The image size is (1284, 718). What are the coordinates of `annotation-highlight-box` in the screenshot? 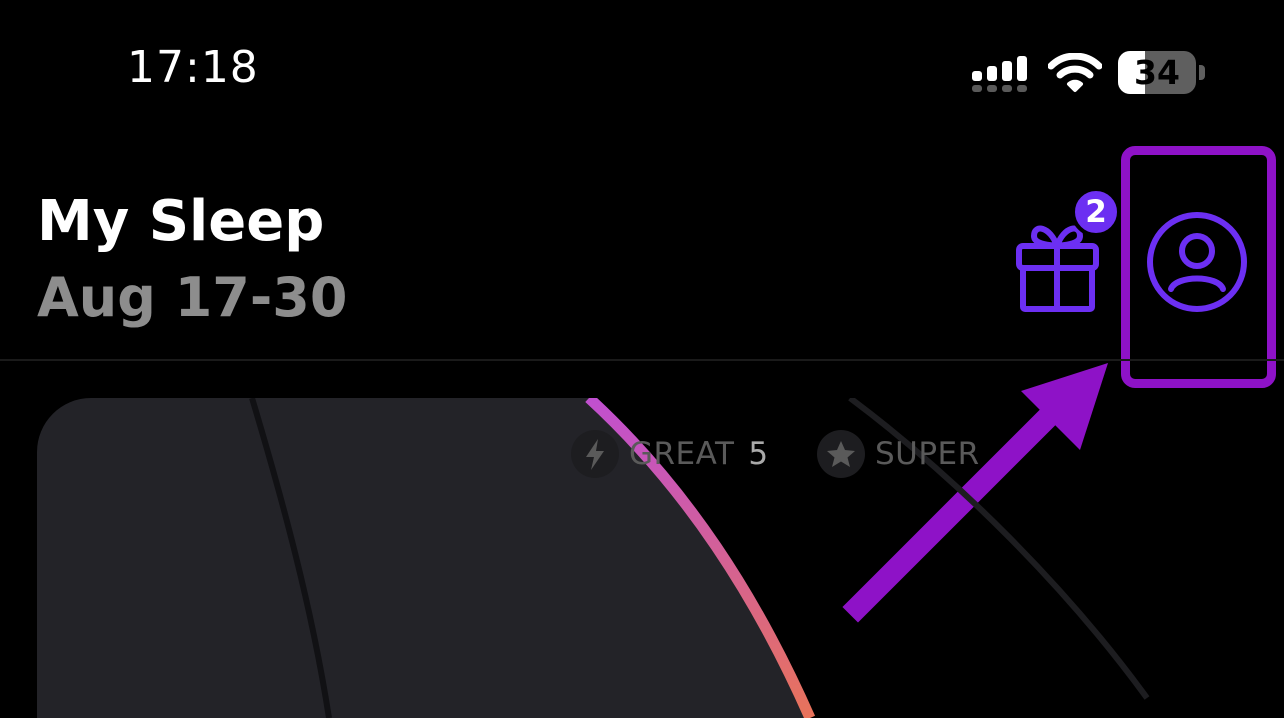 It's located at (1198, 267).